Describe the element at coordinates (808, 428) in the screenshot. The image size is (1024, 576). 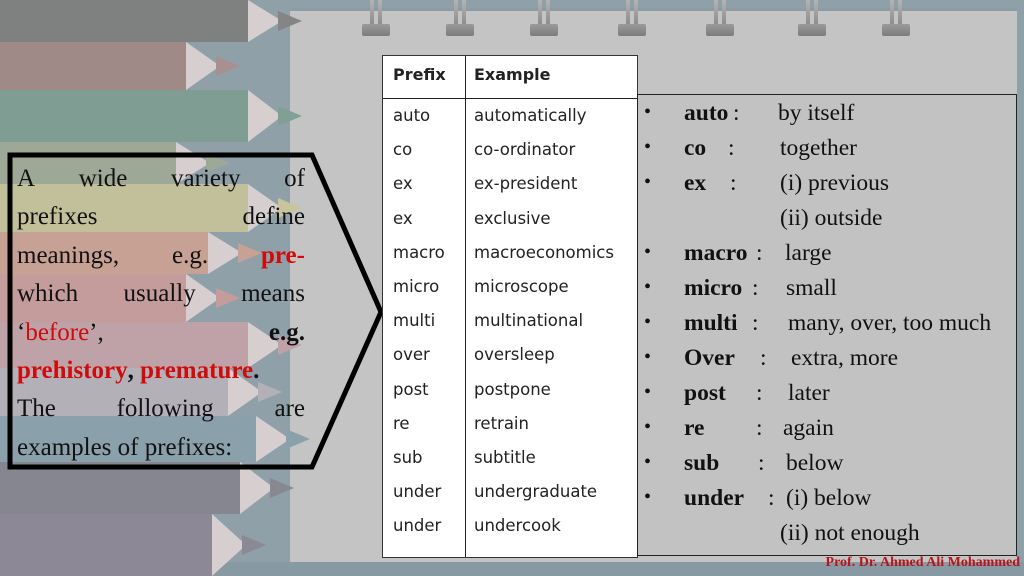
I see `meaning-definition: again` at that location.